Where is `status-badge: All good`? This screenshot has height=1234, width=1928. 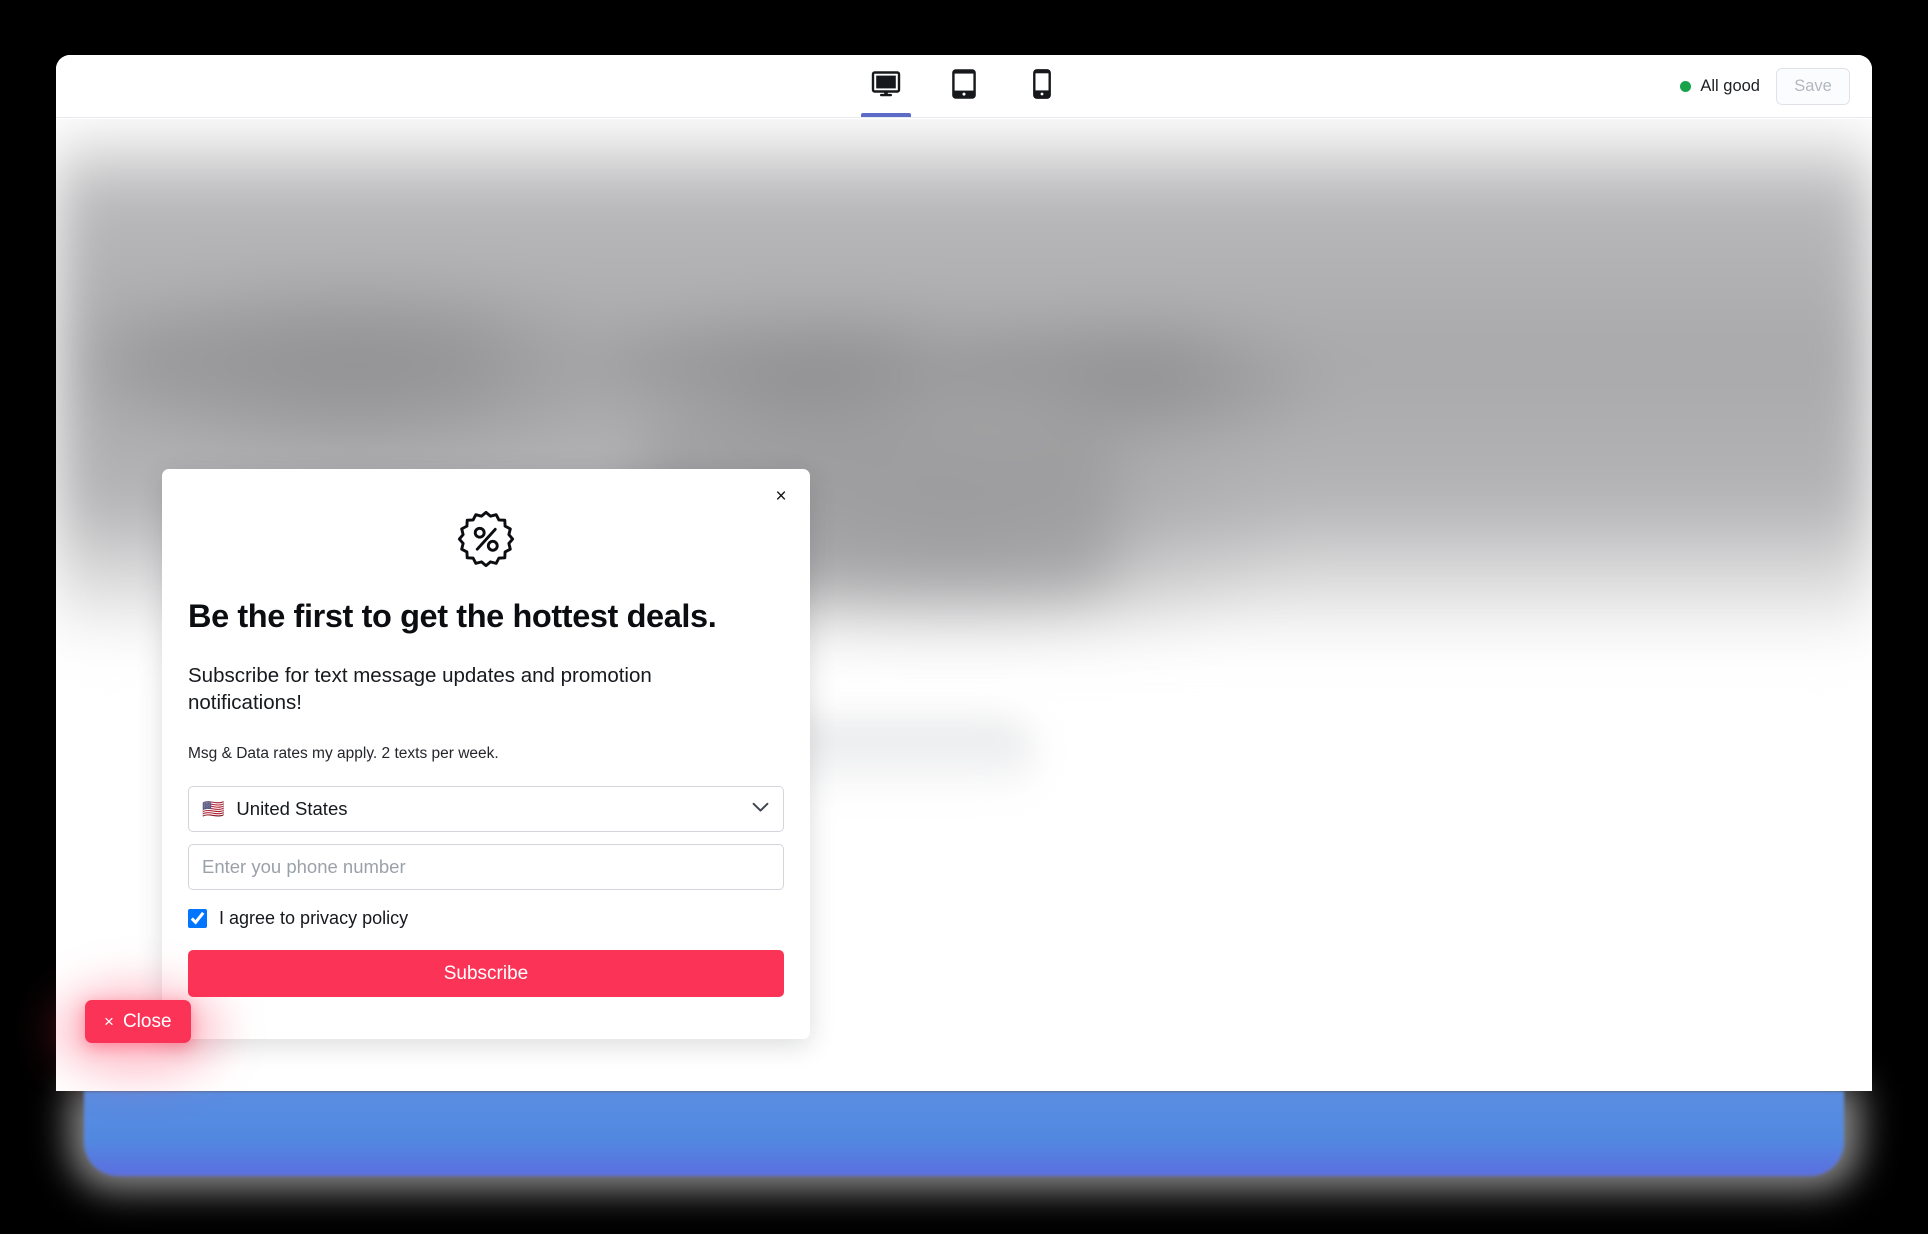 status-badge: All good is located at coordinates (1720, 86).